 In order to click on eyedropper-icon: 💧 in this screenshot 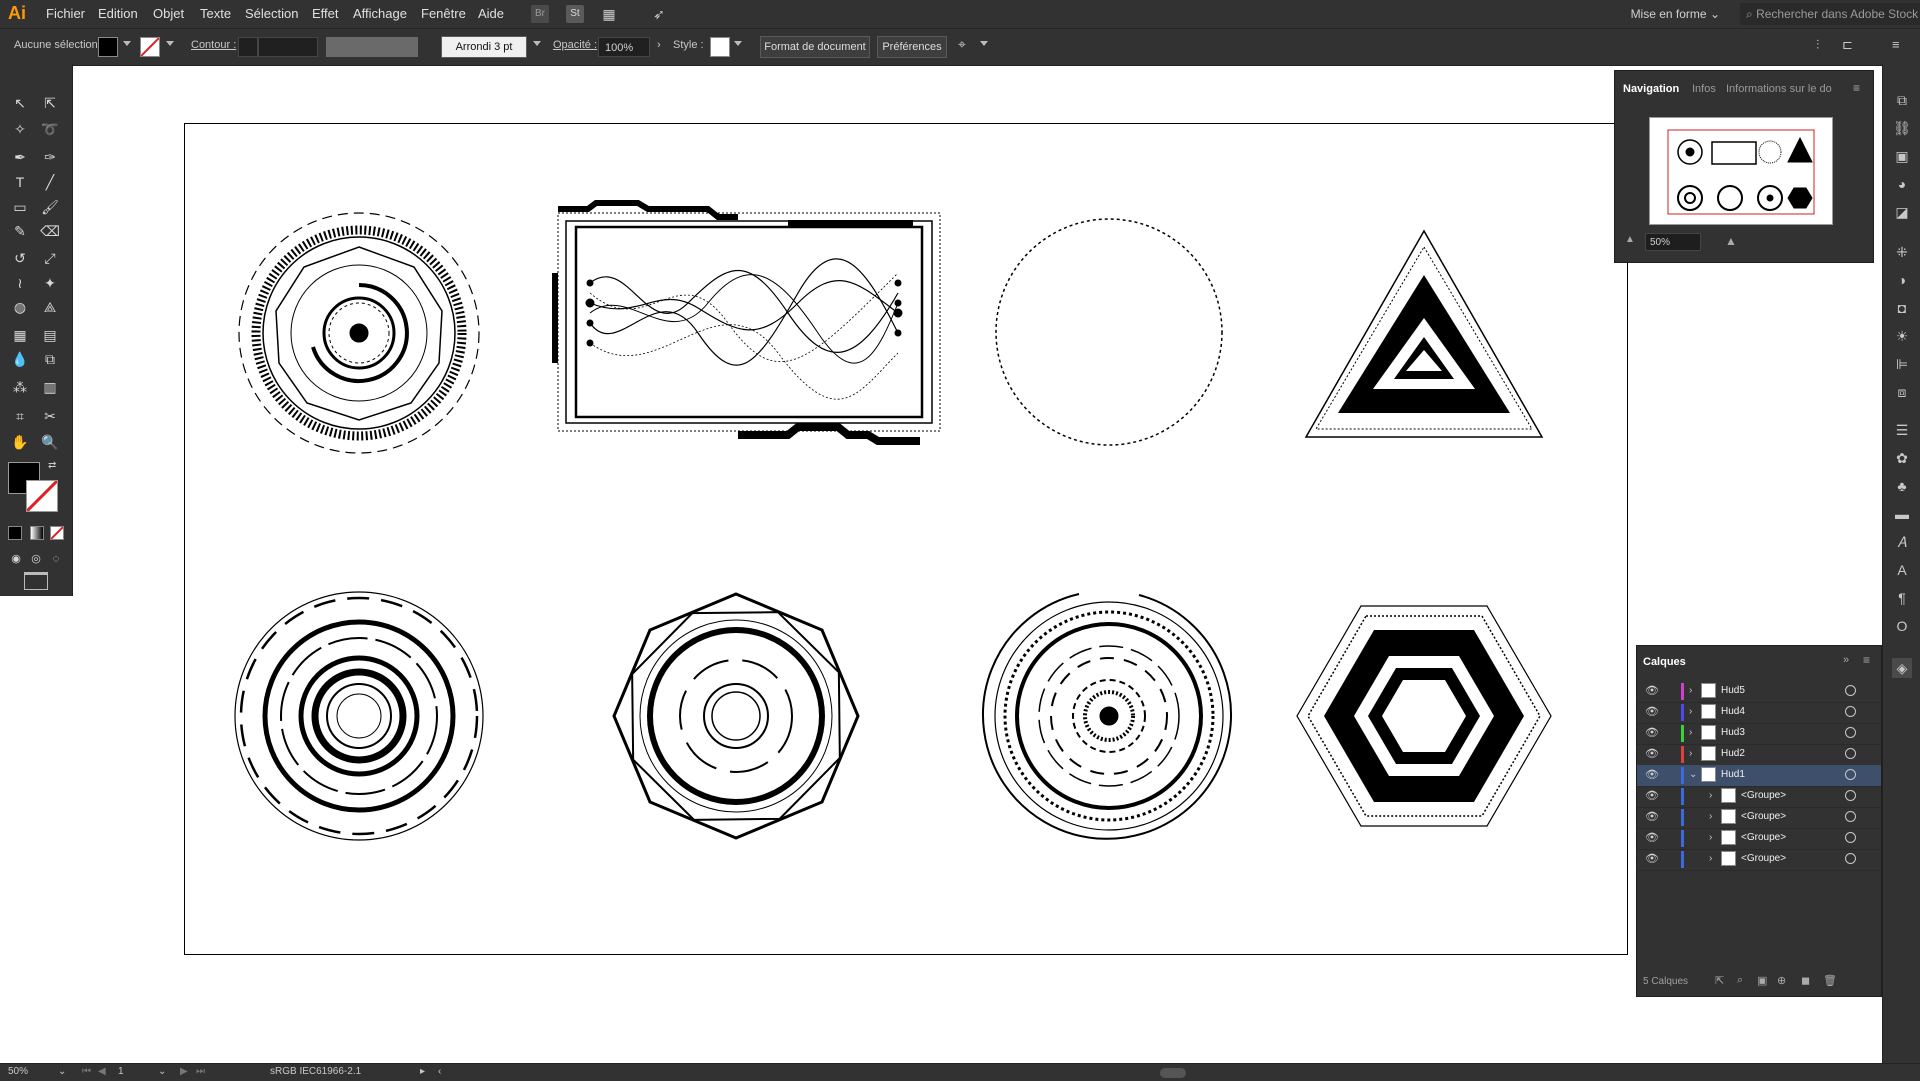, I will do `click(20, 359)`.